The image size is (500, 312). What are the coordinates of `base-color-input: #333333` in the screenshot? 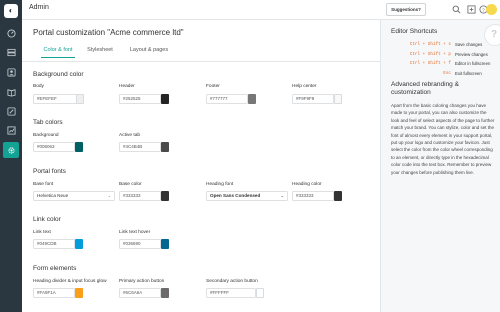 It's located at (140, 196).